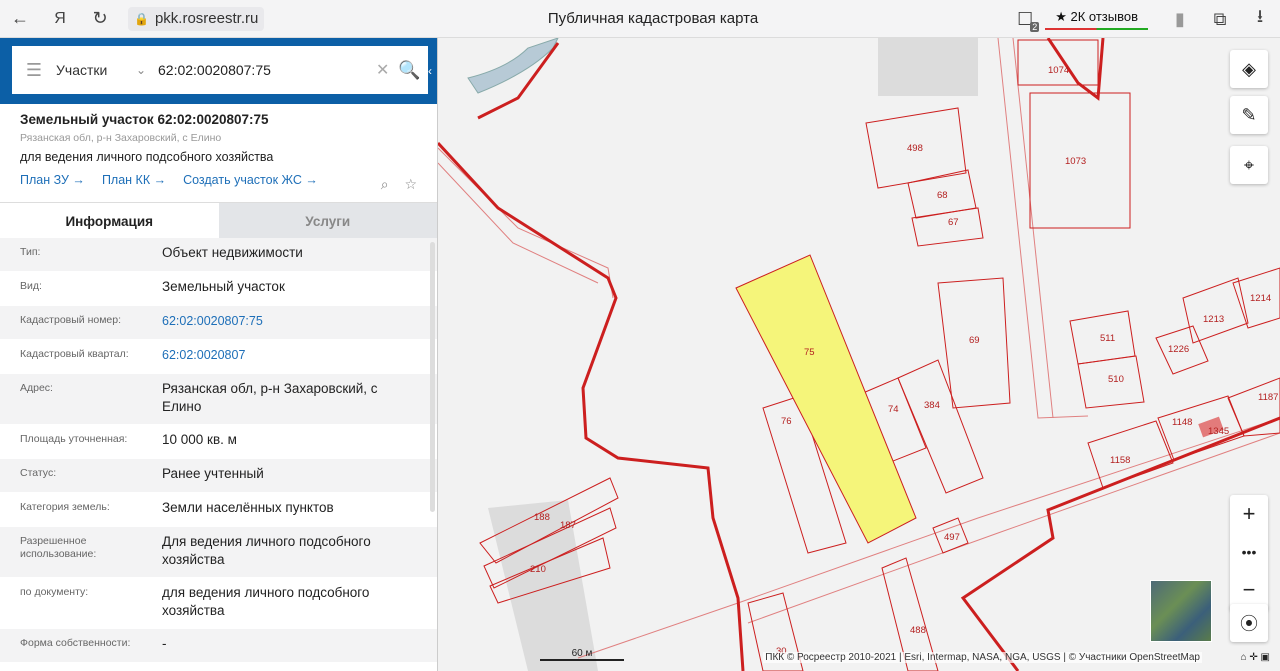 Image resolution: width=1280 pixels, height=671 pixels. Describe the element at coordinates (1178, 349) in the screenshot. I see `parcel-label: 1226` at that location.